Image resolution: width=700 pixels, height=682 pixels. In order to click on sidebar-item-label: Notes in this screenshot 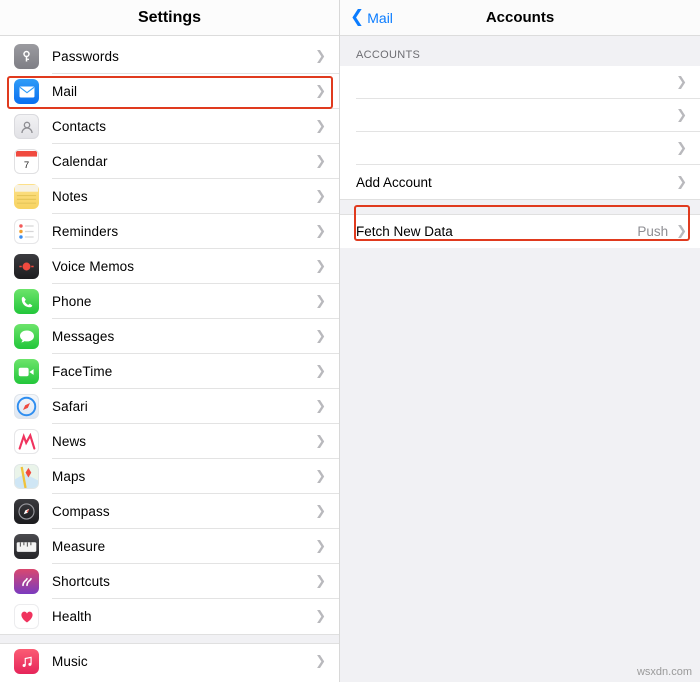, I will do `click(70, 196)`.